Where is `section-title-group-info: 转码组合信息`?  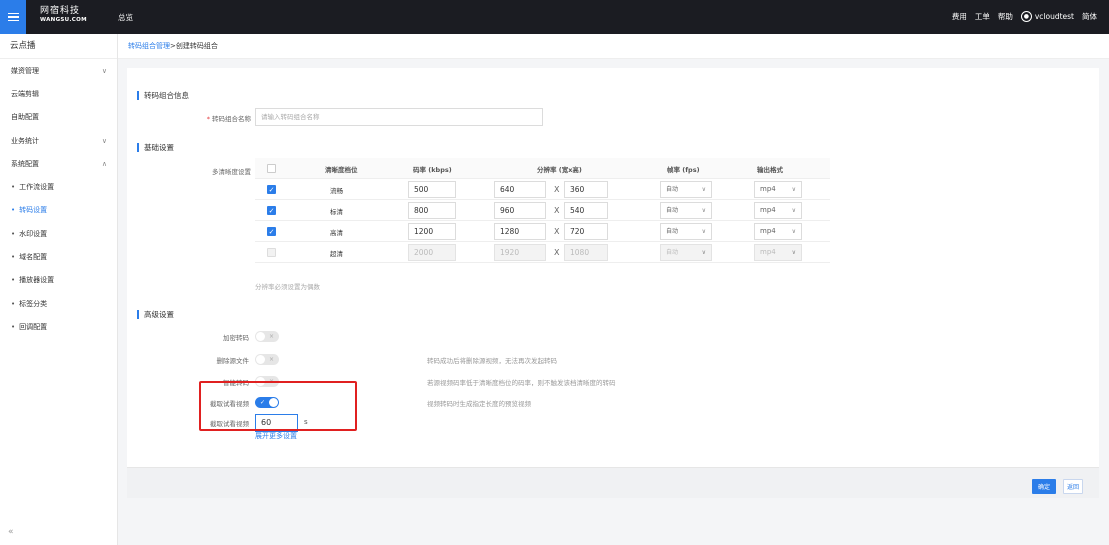
section-title-group-info: 转码组合信息 is located at coordinates (163, 95).